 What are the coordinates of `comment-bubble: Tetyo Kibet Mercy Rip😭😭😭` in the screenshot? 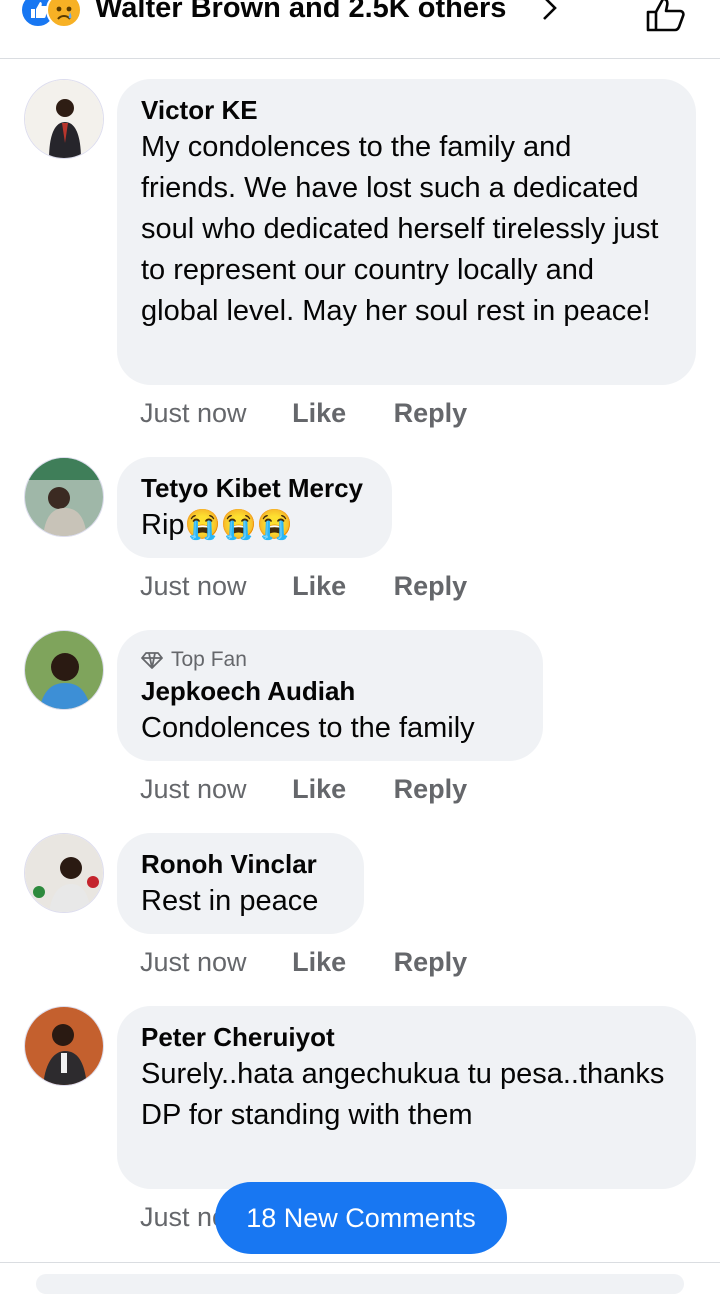 It's located at (254, 507).